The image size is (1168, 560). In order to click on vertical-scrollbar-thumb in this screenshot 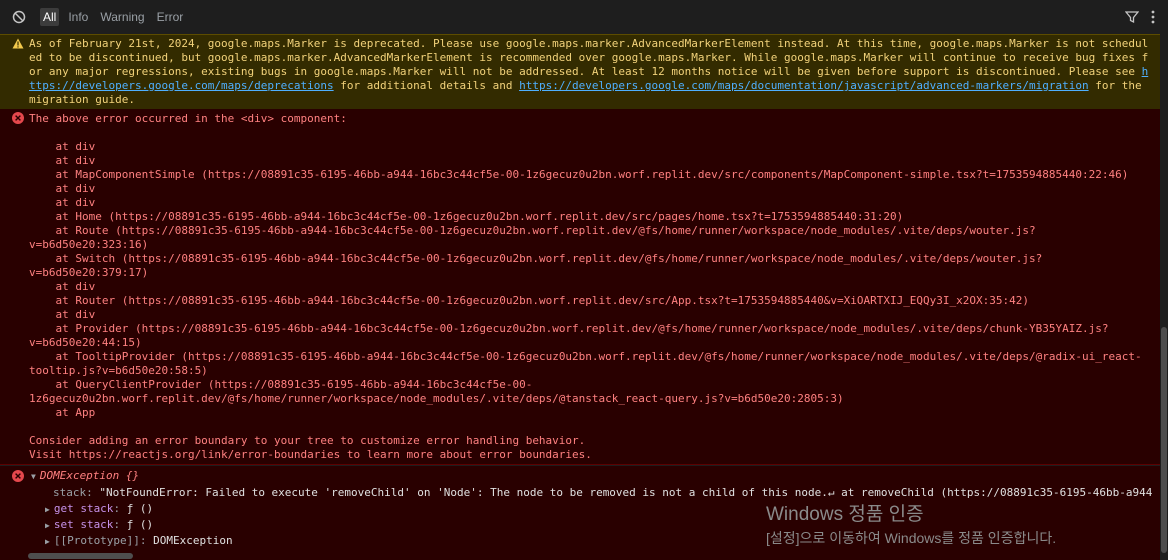, I will do `click(1164, 440)`.